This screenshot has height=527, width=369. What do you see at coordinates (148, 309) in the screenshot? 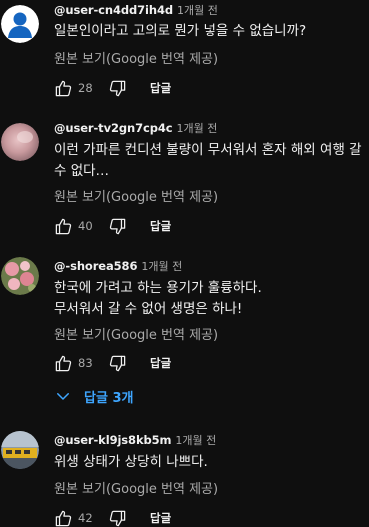
I see `comment-text-line-2: 무서워서 갈 수 없어 생명은 하나!` at bounding box center [148, 309].